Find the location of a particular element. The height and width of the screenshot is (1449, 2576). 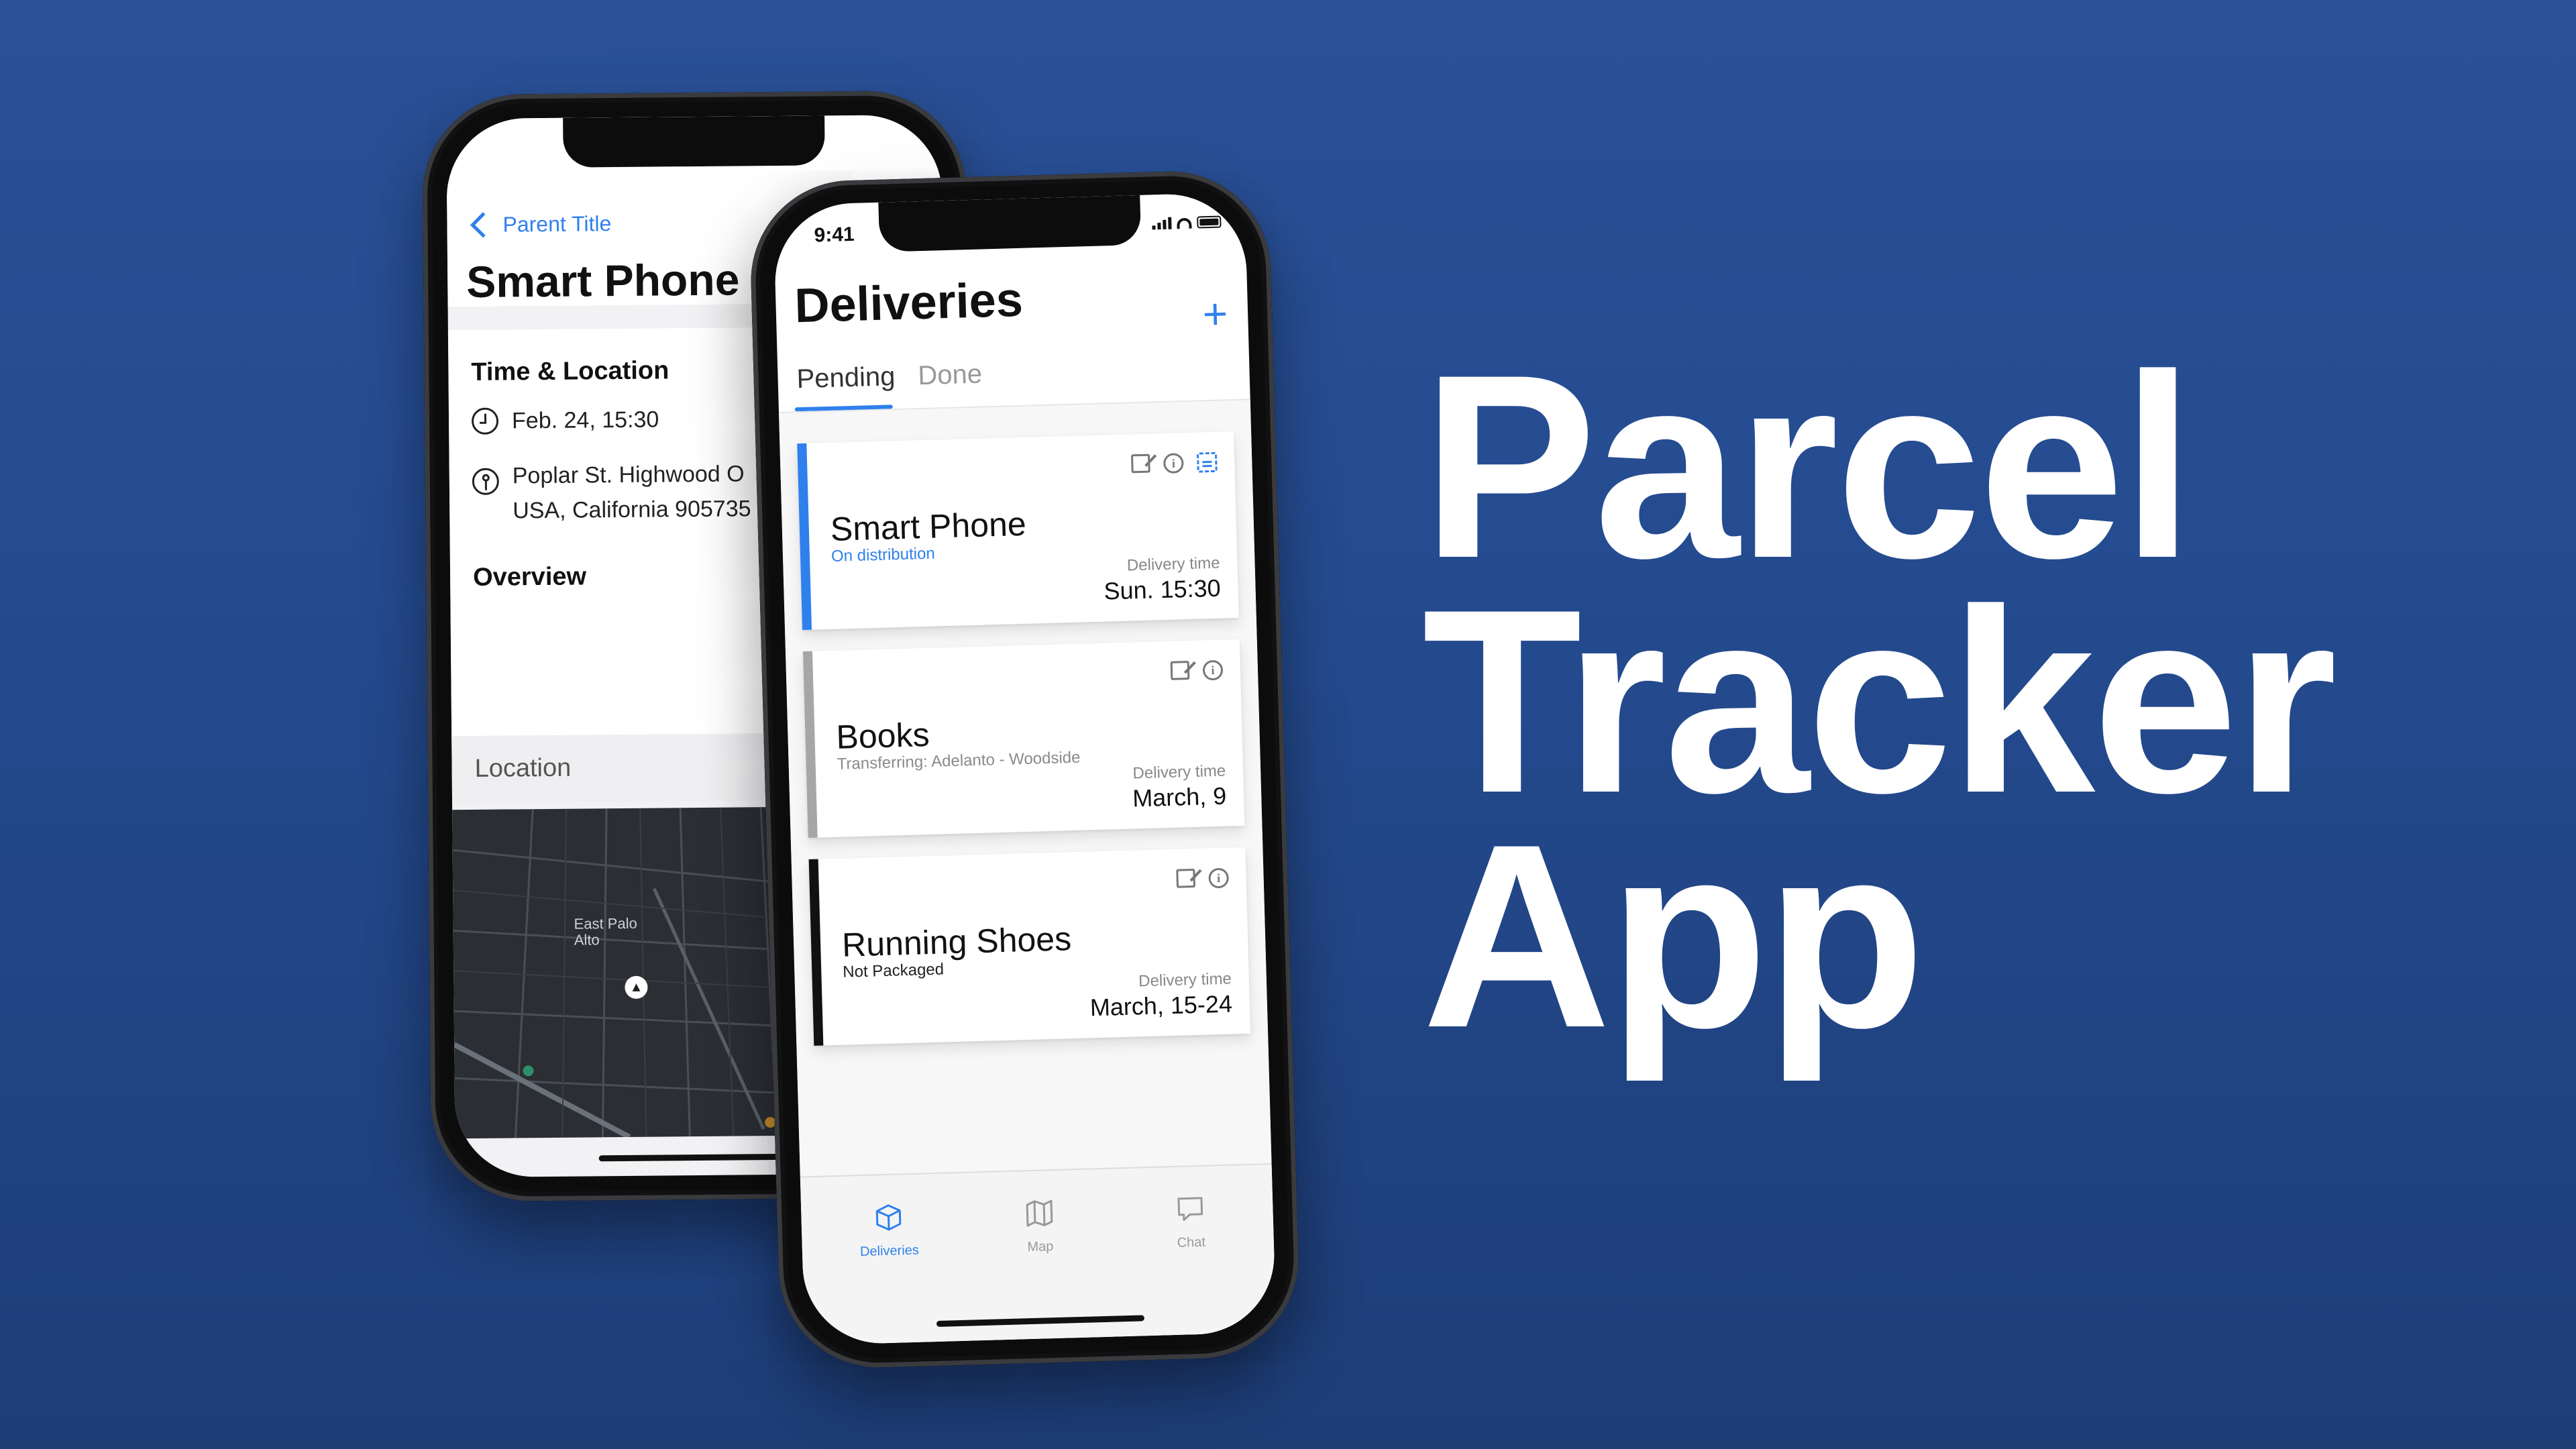

page-title: Deliveries is located at coordinates (909, 302).